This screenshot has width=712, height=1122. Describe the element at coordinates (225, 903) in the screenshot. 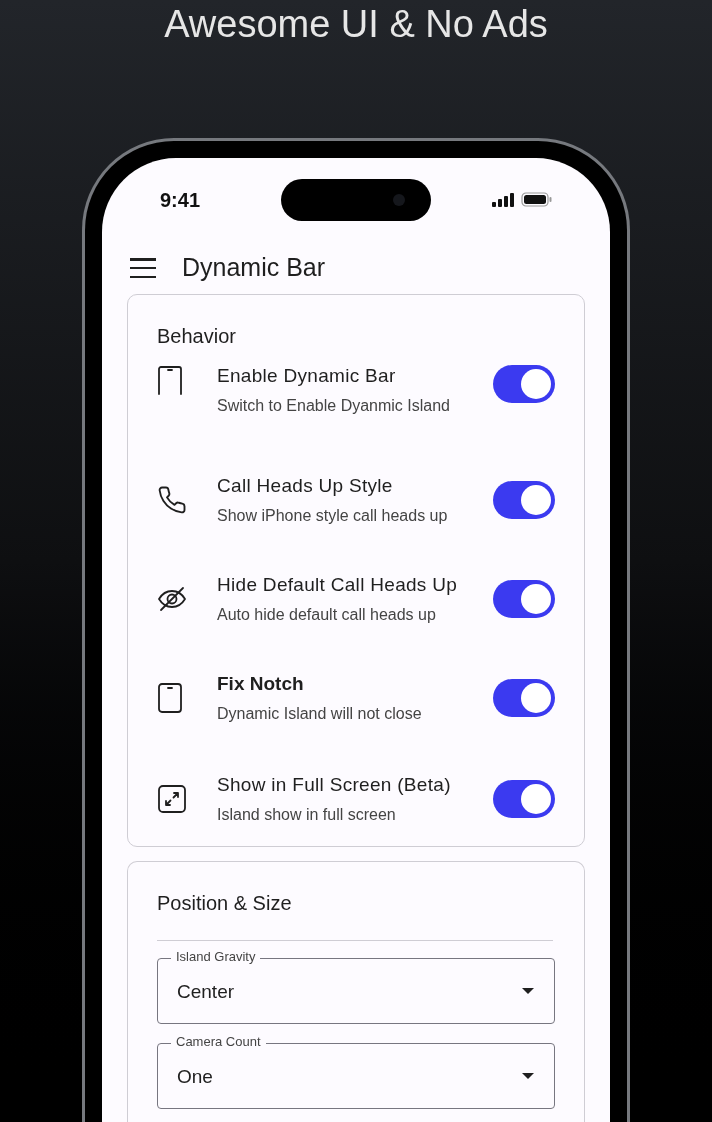

I see `section-title: Position & Size` at that location.